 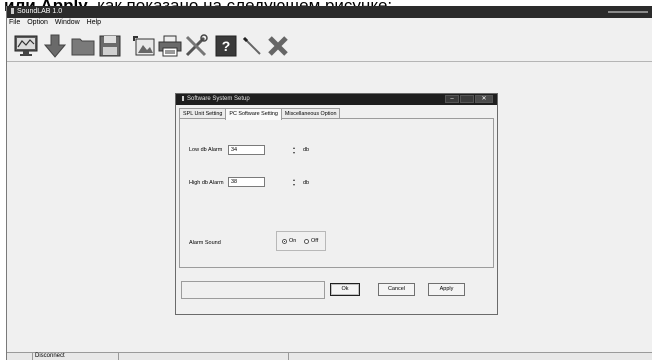 What do you see at coordinates (253, 290) in the screenshot?
I see `message-box` at bounding box center [253, 290].